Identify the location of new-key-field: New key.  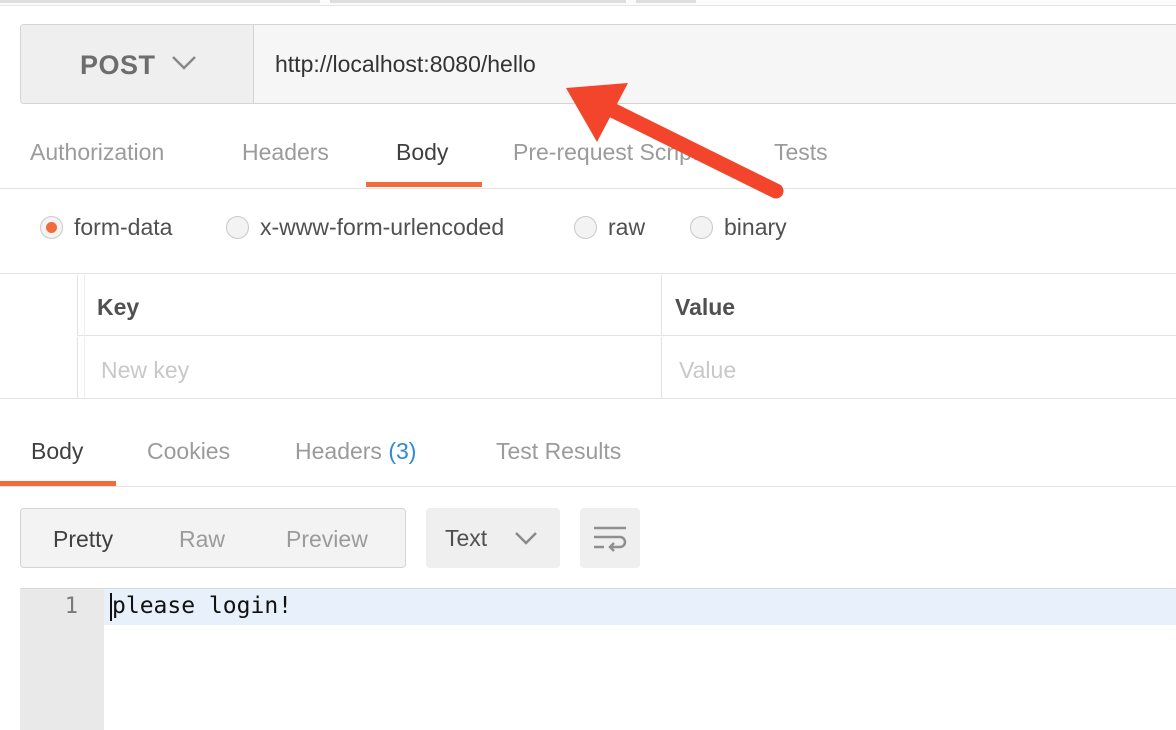
(373, 367).